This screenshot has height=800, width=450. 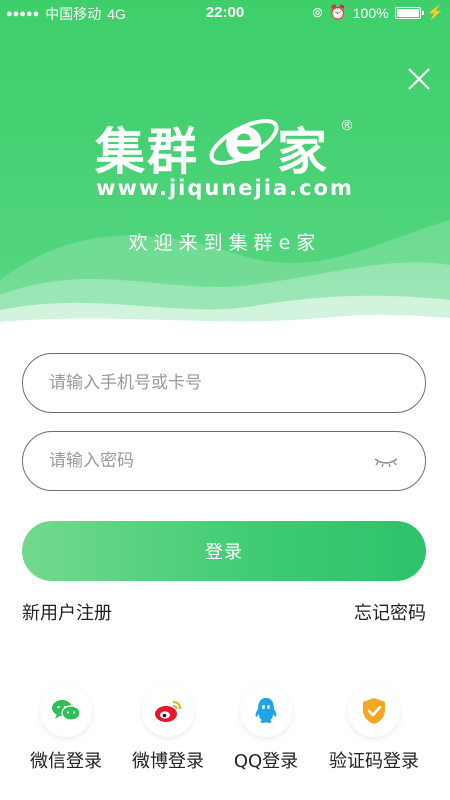 I want to click on rotation-lock-icon: ⊚, so click(x=317, y=12).